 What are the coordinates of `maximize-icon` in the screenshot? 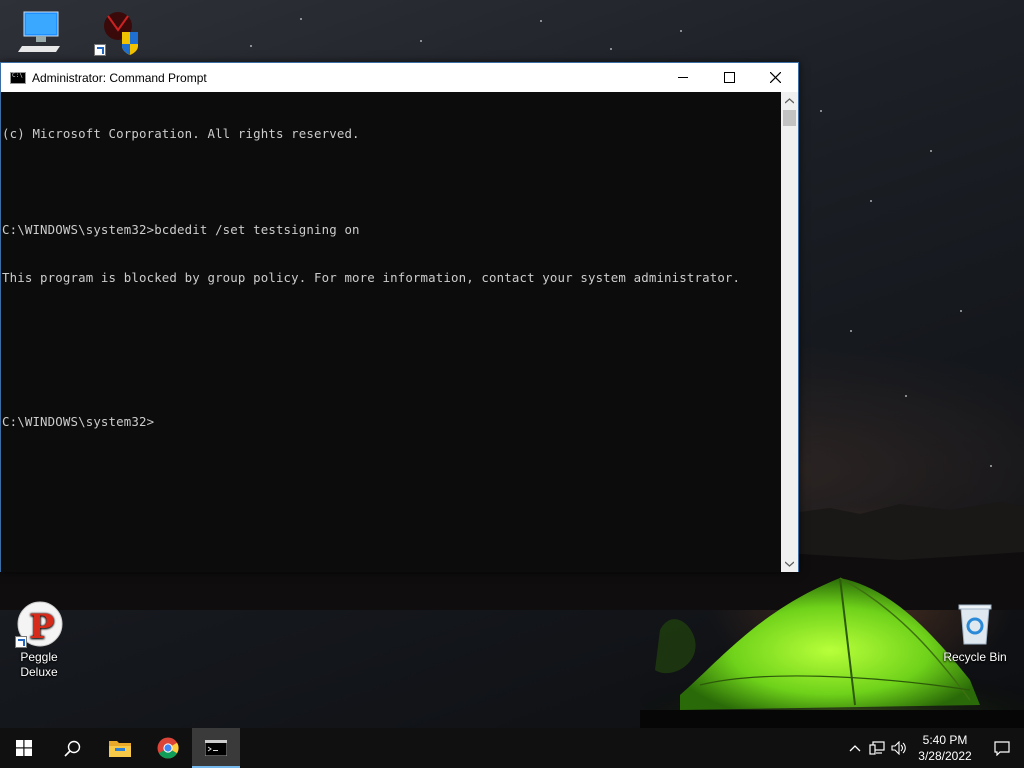 It's located at (729, 77).